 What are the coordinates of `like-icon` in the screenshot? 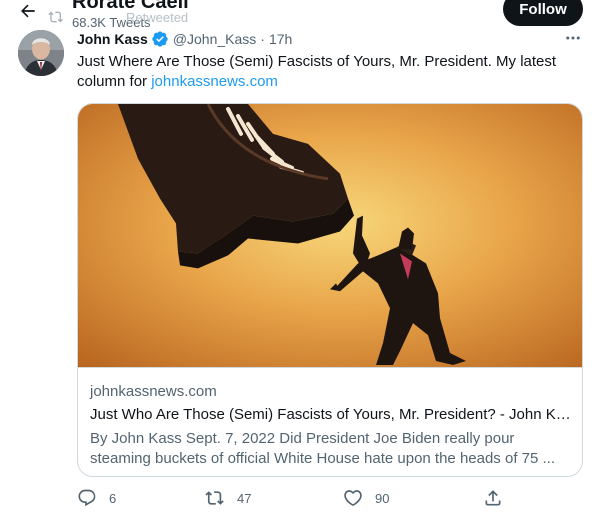 It's located at (353, 498).